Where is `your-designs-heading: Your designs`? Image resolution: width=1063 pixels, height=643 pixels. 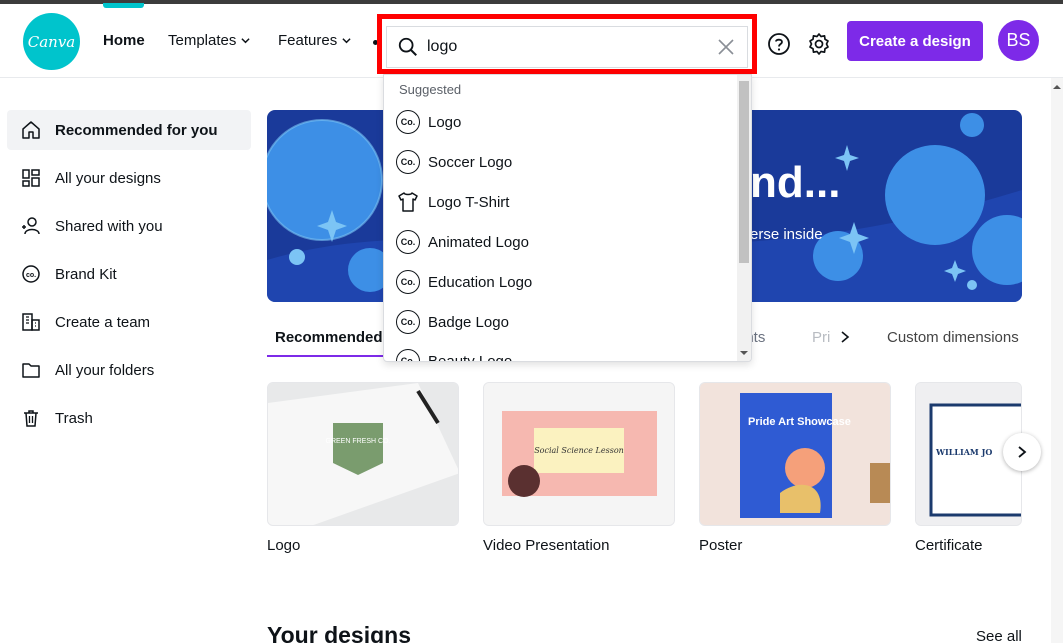 your-designs-heading: Your designs is located at coordinates (339, 632).